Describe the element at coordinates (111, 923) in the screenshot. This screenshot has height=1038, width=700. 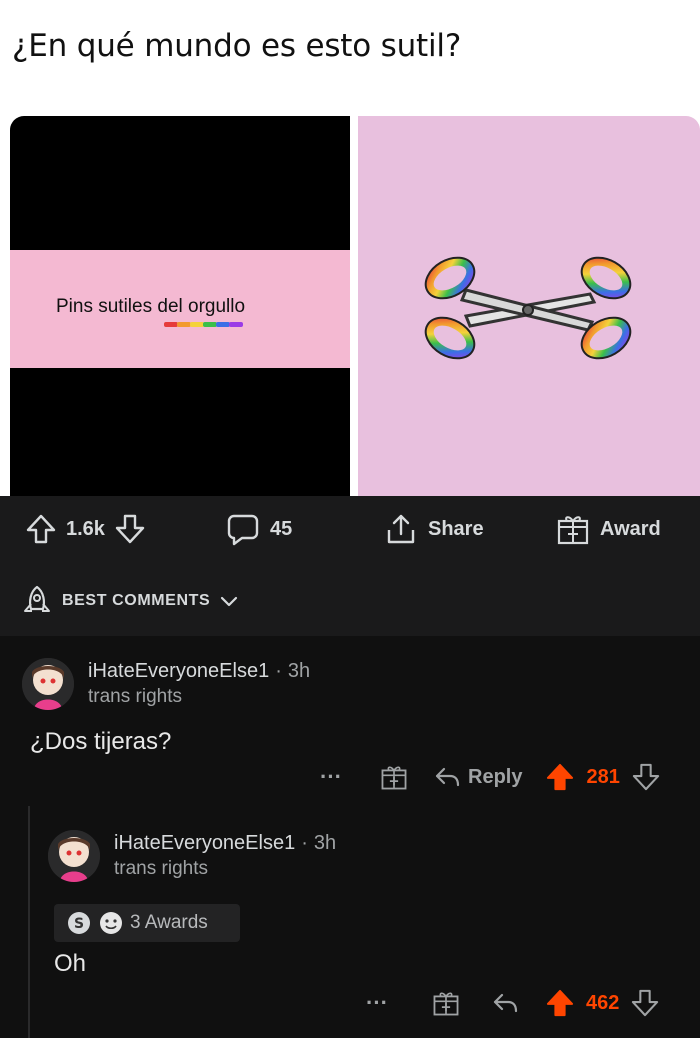
I see `wholesome-award-icon` at that location.